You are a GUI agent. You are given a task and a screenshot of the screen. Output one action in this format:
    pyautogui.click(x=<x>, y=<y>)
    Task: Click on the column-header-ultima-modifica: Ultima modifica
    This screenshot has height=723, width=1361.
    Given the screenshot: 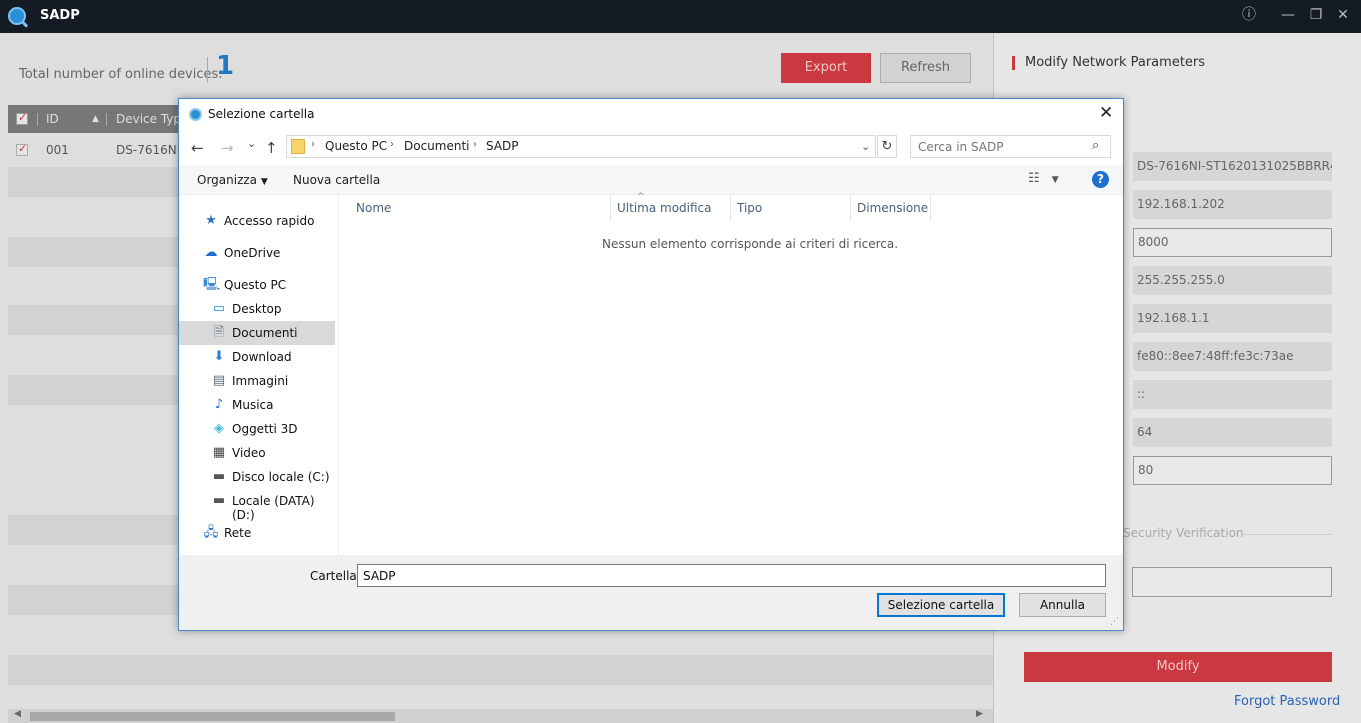 What is the action you would take?
    pyautogui.click(x=664, y=208)
    